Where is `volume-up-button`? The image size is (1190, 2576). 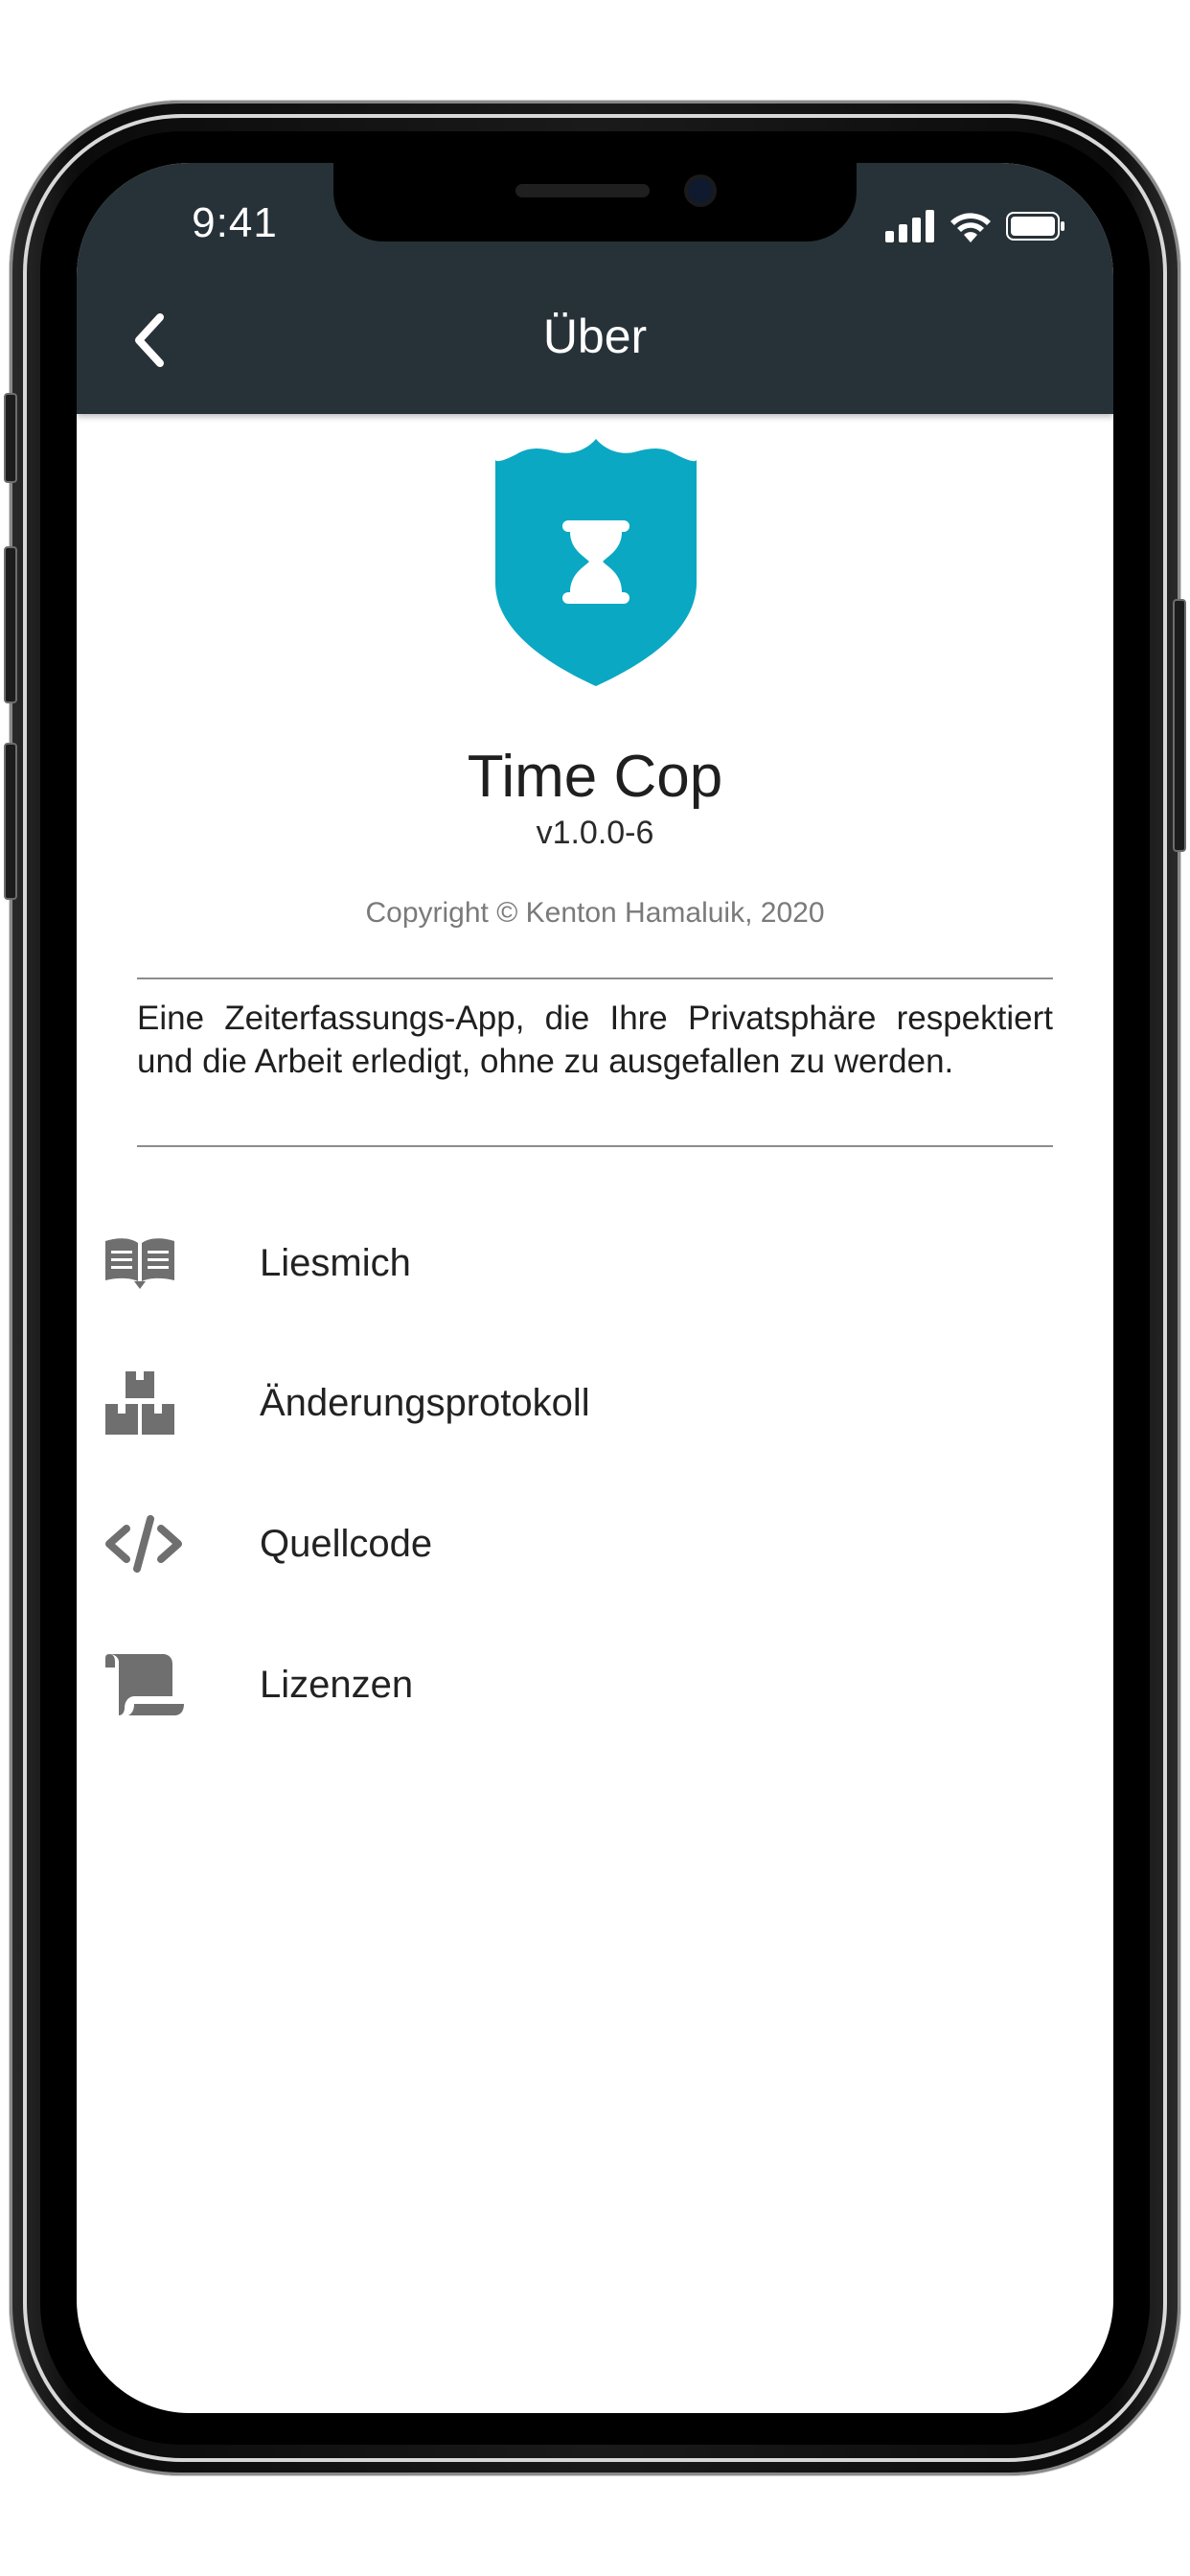 volume-up-button is located at coordinates (10, 624).